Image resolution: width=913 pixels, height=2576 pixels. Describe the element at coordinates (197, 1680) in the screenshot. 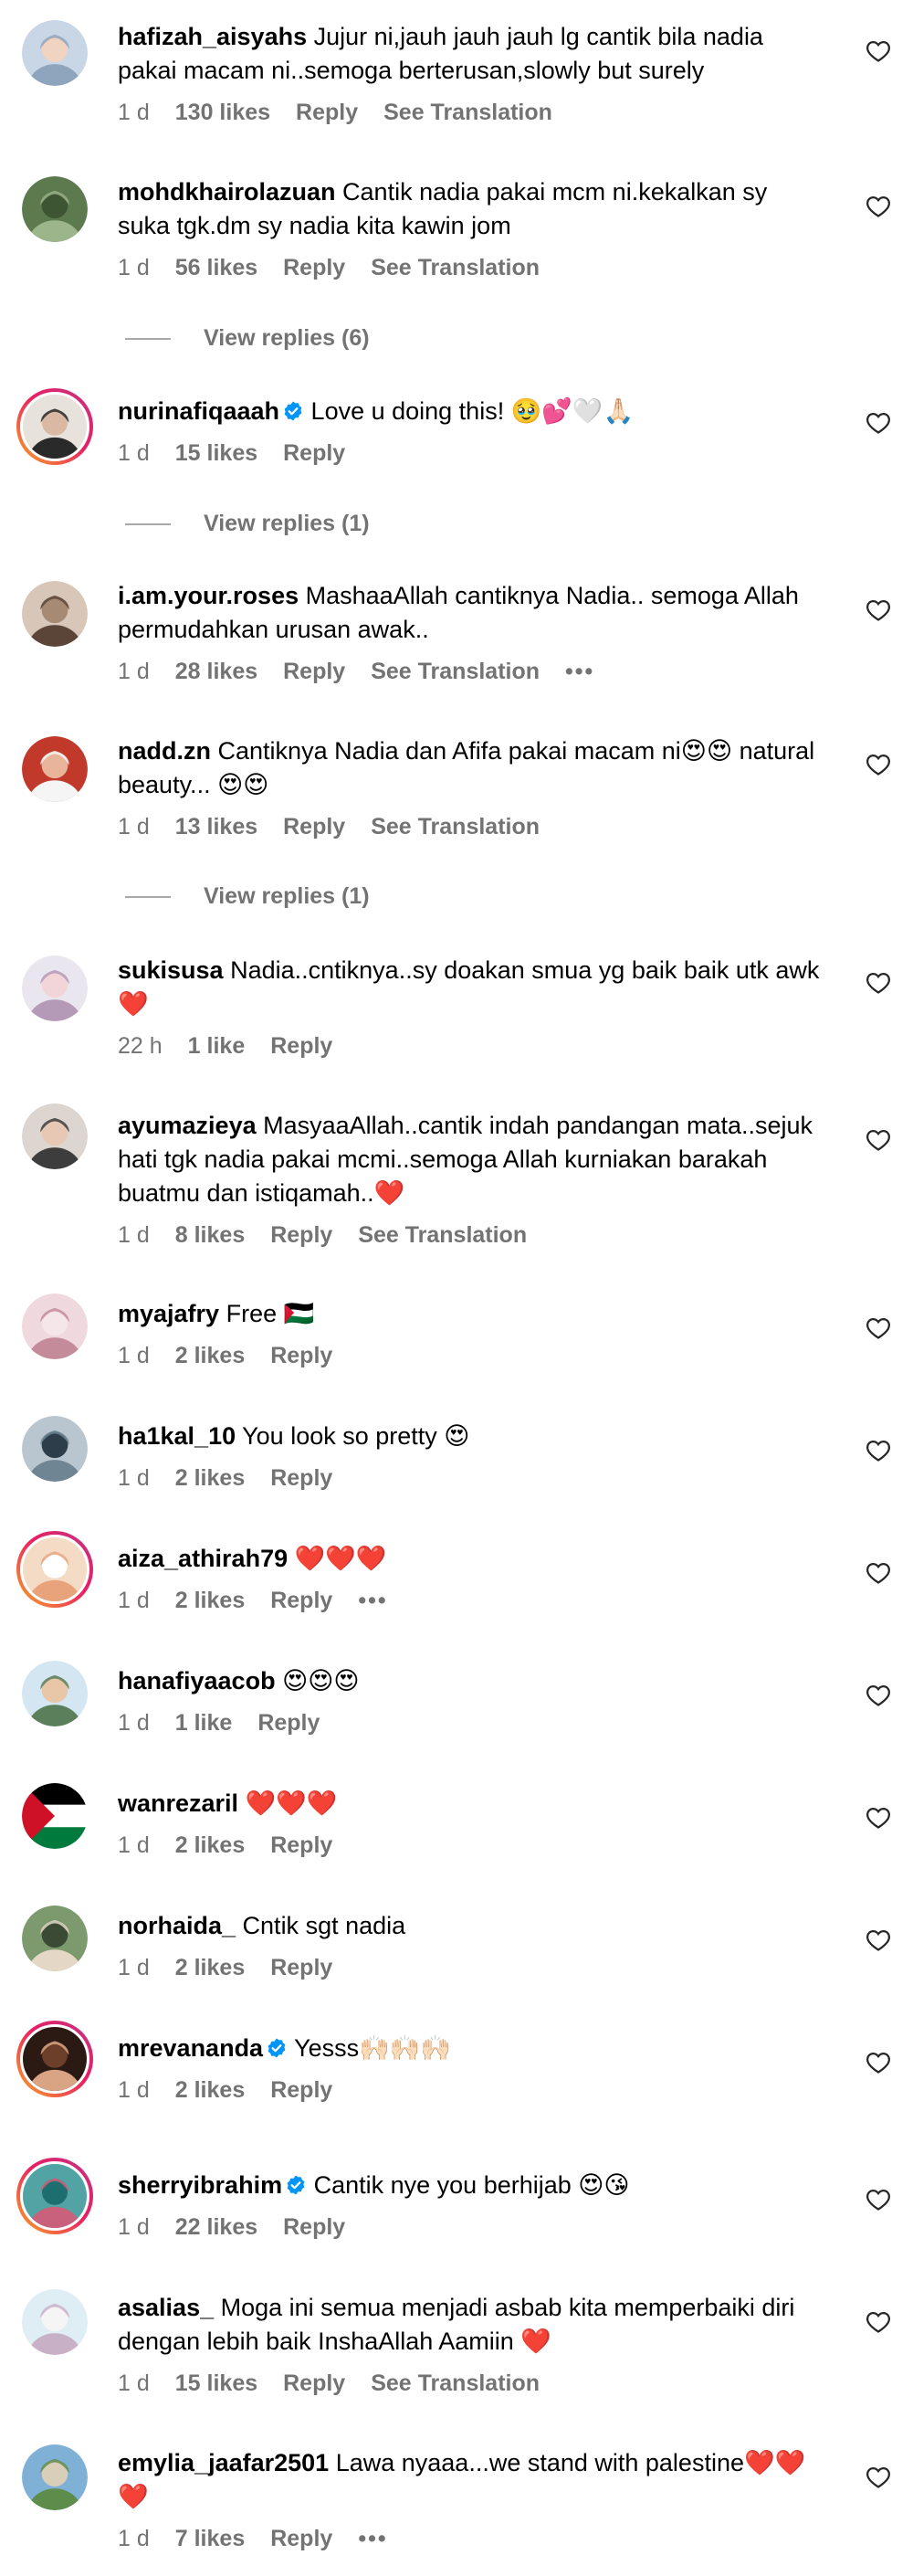

I see `comment-username: hanafiyaacob` at that location.